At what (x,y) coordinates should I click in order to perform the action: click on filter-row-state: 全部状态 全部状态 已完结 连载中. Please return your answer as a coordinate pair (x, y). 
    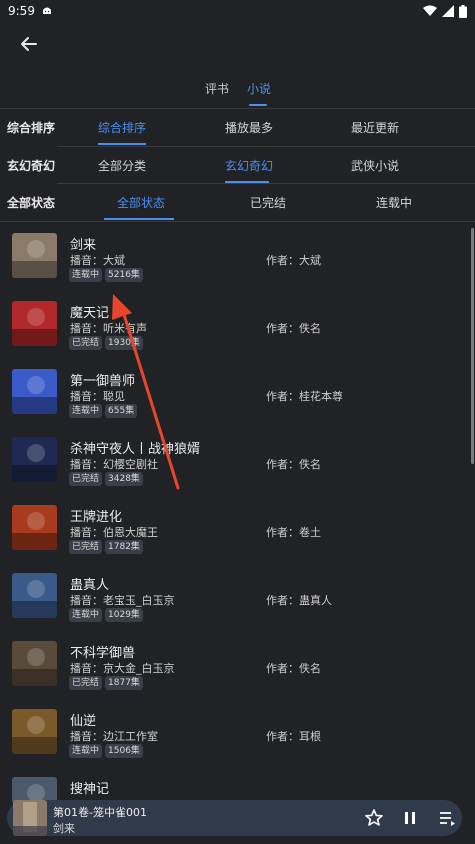
    Looking at the image, I should click on (237, 202).